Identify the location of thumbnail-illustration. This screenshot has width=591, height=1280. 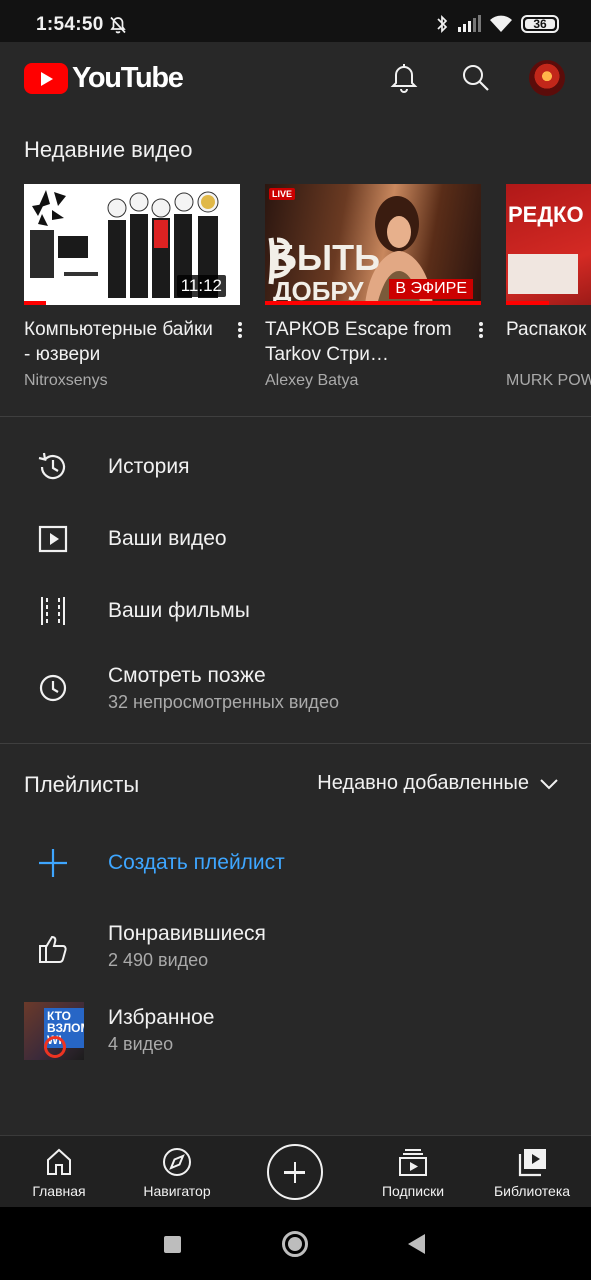
(543, 274).